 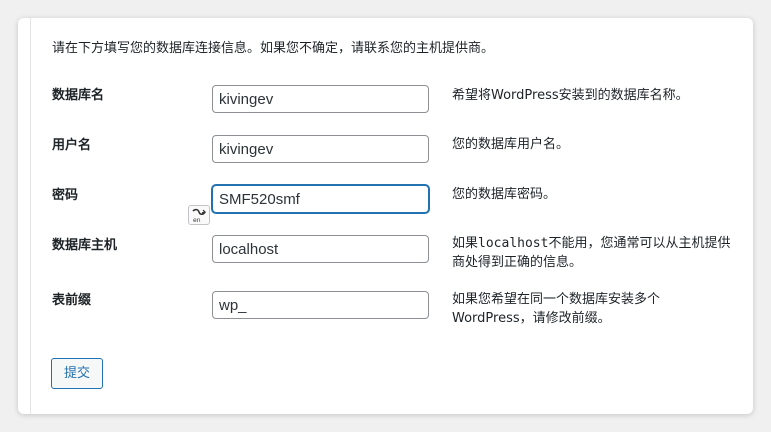 I want to click on submit-button: 提交, so click(x=77, y=373).